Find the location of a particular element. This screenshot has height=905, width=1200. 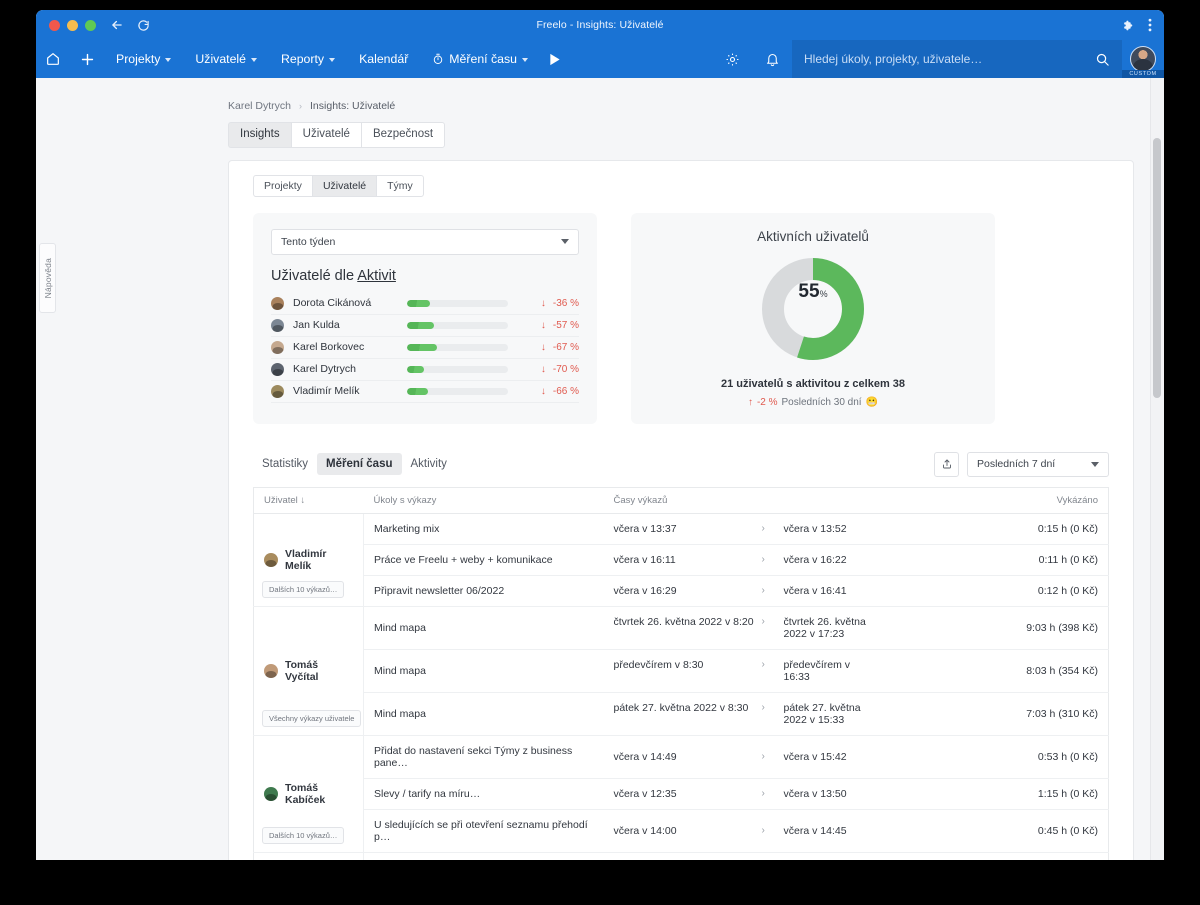

tab-bezpecnost: Bezpečnost is located at coordinates (403, 135).